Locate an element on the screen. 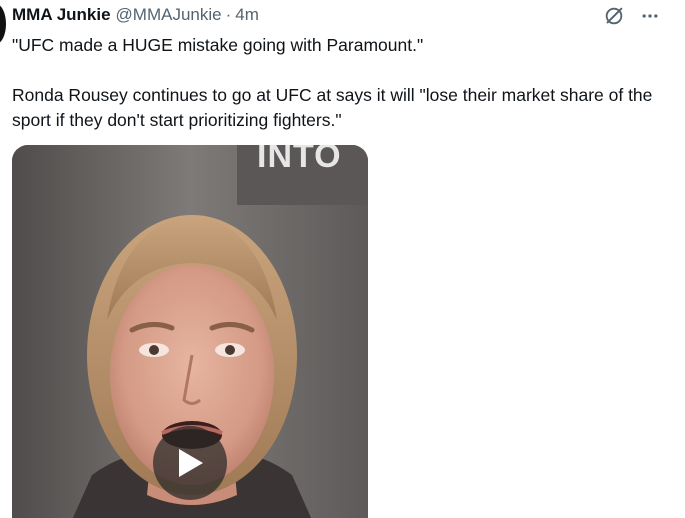  tweet-header: MMA Junkie @MMAJunkie · 4m is located at coordinates (135, 15).